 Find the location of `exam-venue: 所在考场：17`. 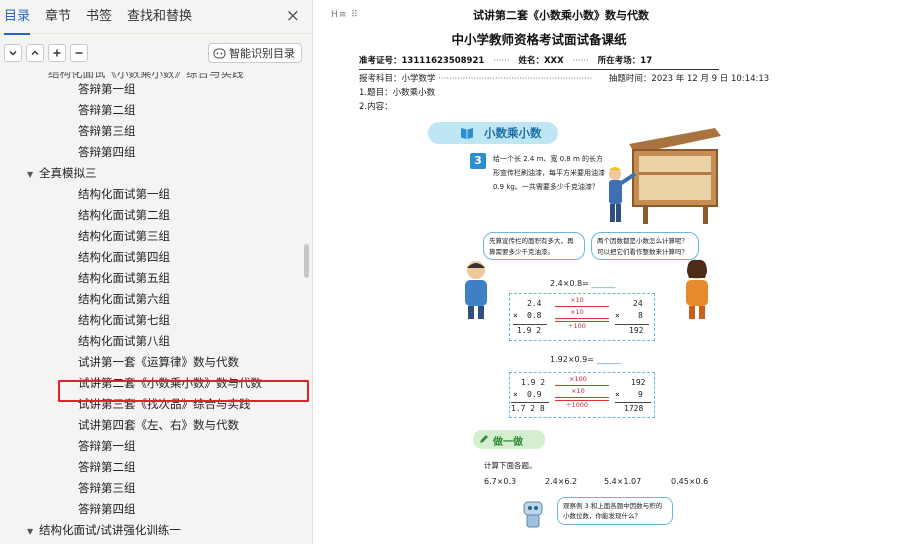

exam-venue: 所在考场：17 is located at coordinates (625, 61).